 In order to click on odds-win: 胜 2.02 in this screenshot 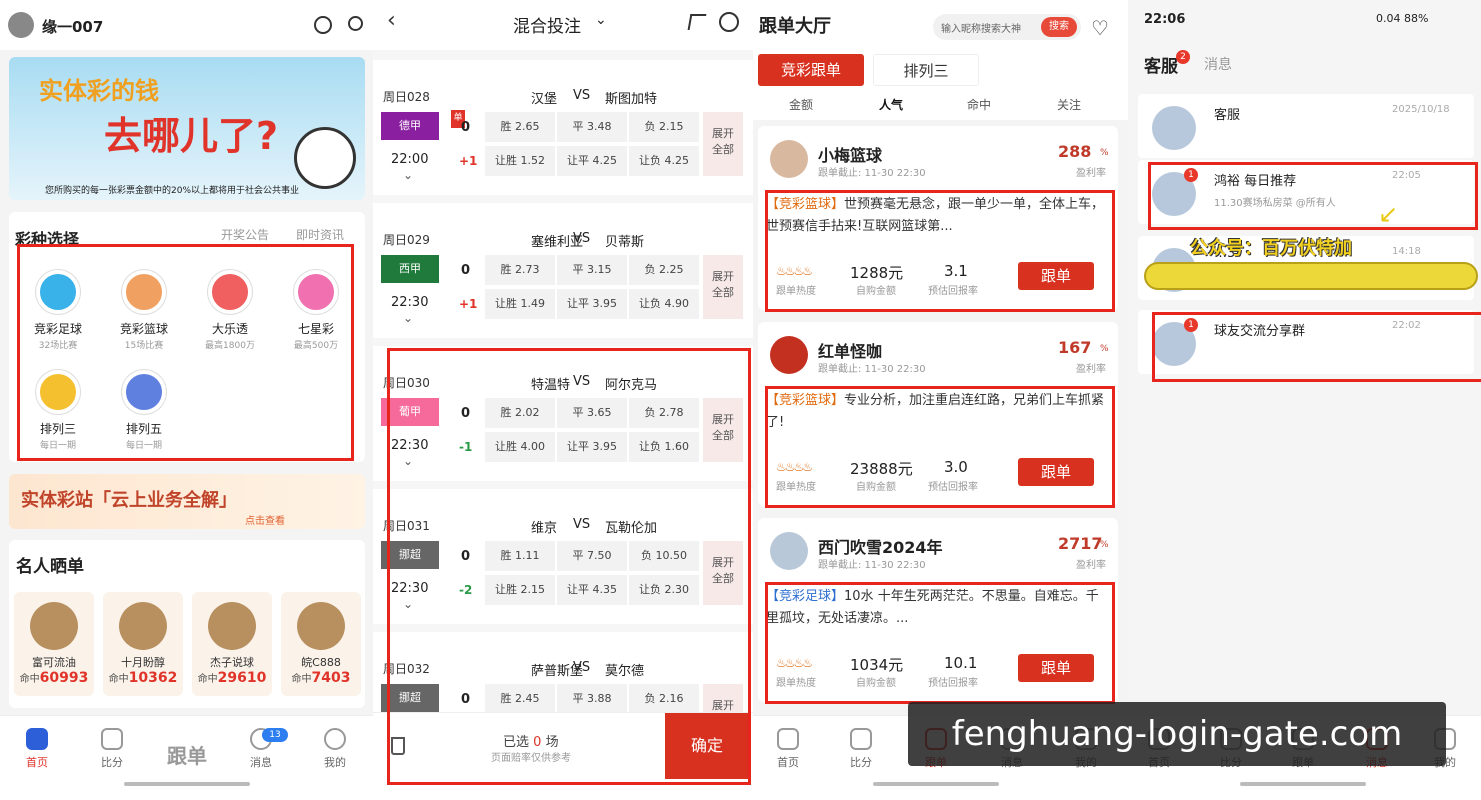, I will do `click(520, 413)`.